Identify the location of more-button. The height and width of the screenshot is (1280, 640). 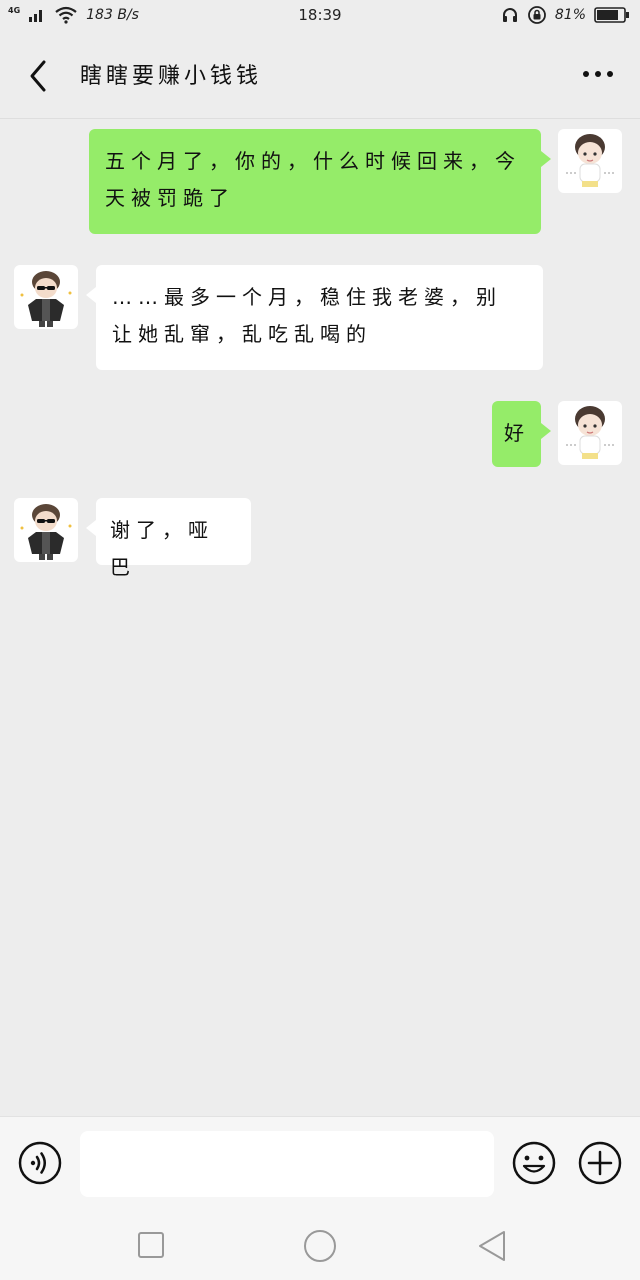
(598, 74).